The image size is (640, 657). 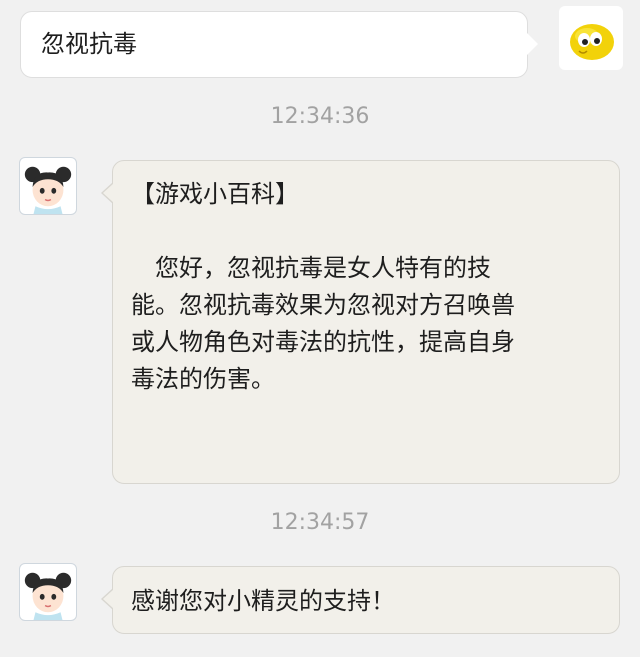 What do you see at coordinates (320, 116) in the screenshot?
I see `message-timestamp: 12:34:36` at bounding box center [320, 116].